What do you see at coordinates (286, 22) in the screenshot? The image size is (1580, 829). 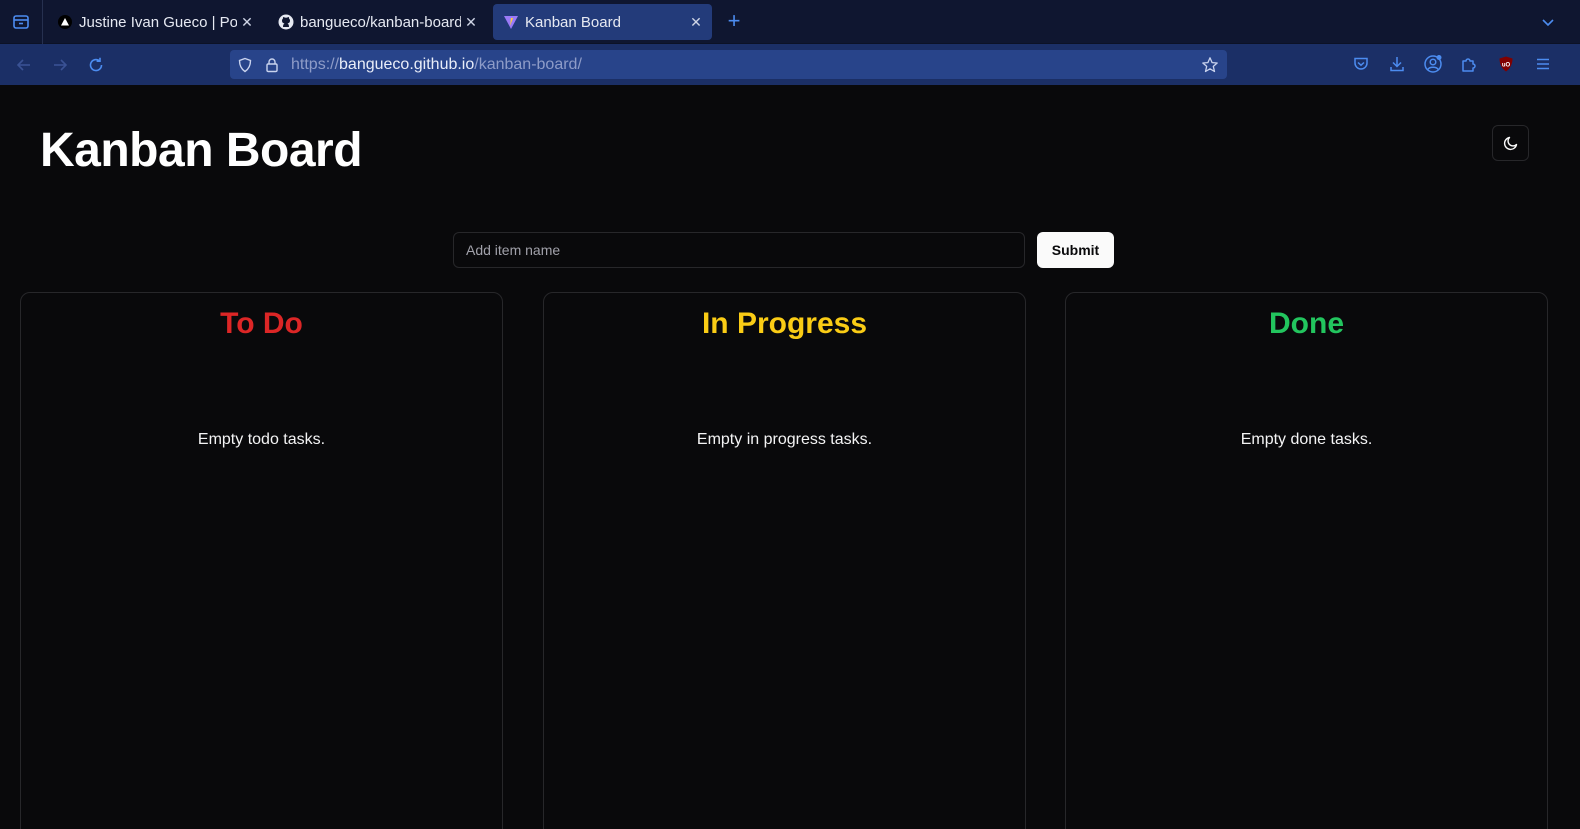 I see `github-icon` at bounding box center [286, 22].